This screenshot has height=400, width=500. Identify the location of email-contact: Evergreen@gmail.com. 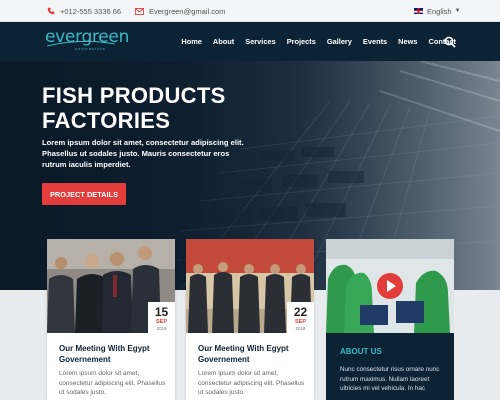
(180, 11).